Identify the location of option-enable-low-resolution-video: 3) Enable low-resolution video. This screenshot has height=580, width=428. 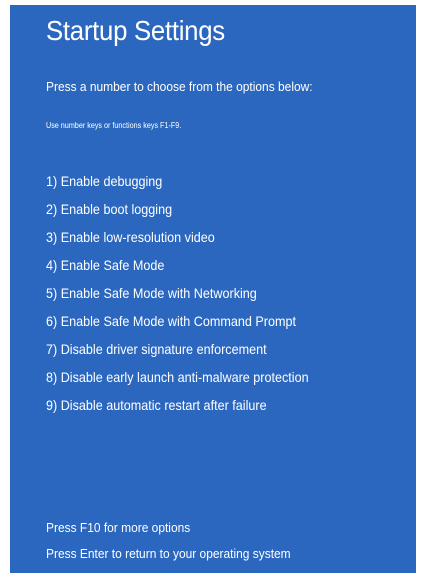
(177, 241).